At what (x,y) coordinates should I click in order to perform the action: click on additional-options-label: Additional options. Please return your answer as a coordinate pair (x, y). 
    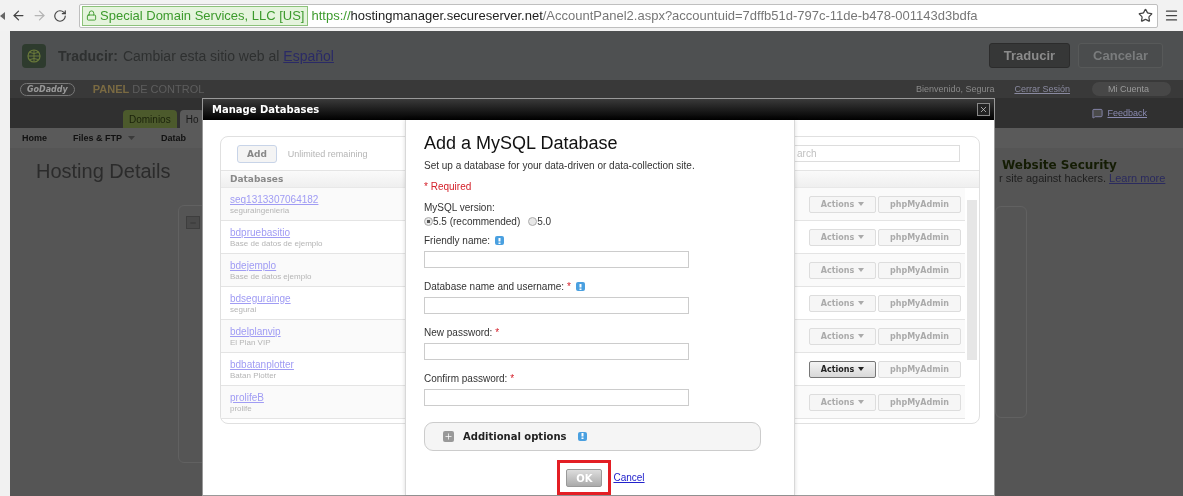
    Looking at the image, I should click on (515, 436).